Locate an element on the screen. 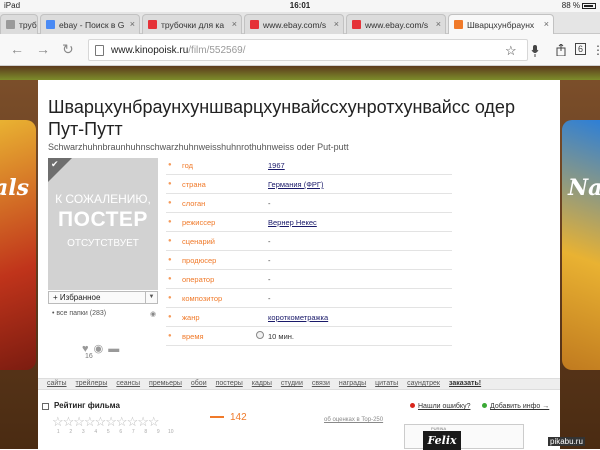  ad-banner-felix: PURINA Felix is located at coordinates (464, 437).